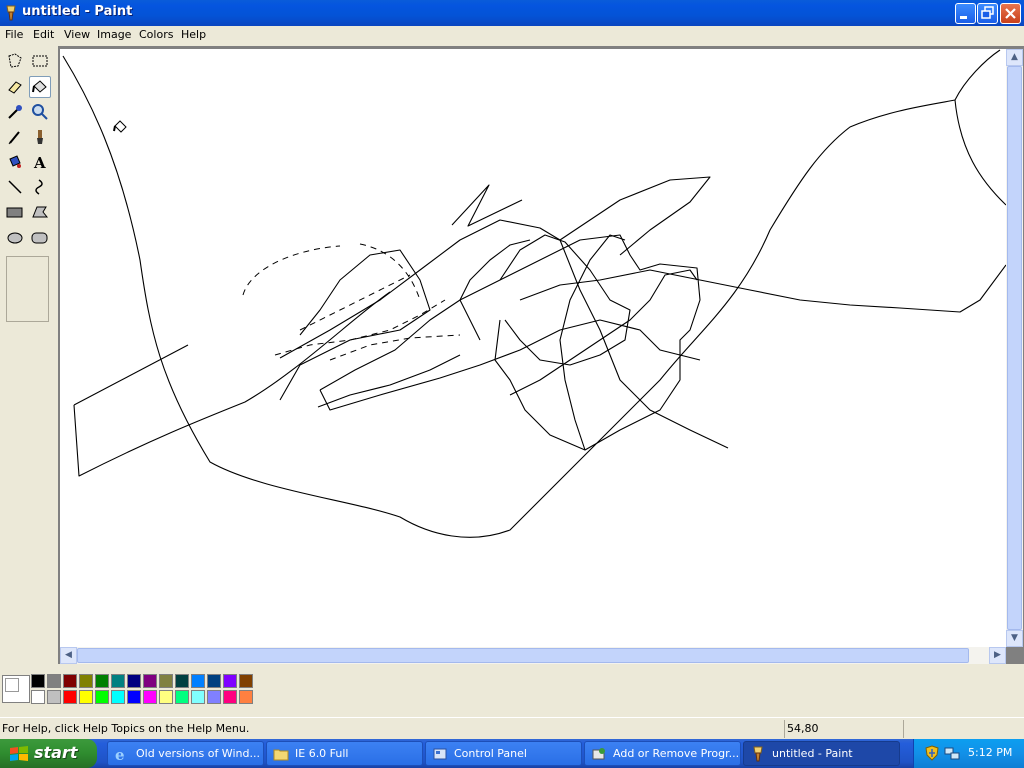 The width and height of the screenshot is (1024, 768). I want to click on magnifier-icon, so click(40, 112).